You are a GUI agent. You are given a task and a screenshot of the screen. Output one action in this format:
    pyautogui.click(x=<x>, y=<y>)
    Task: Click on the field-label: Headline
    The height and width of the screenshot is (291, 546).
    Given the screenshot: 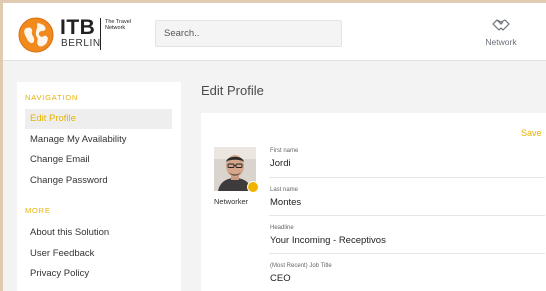 What is the action you would take?
    pyautogui.click(x=282, y=228)
    